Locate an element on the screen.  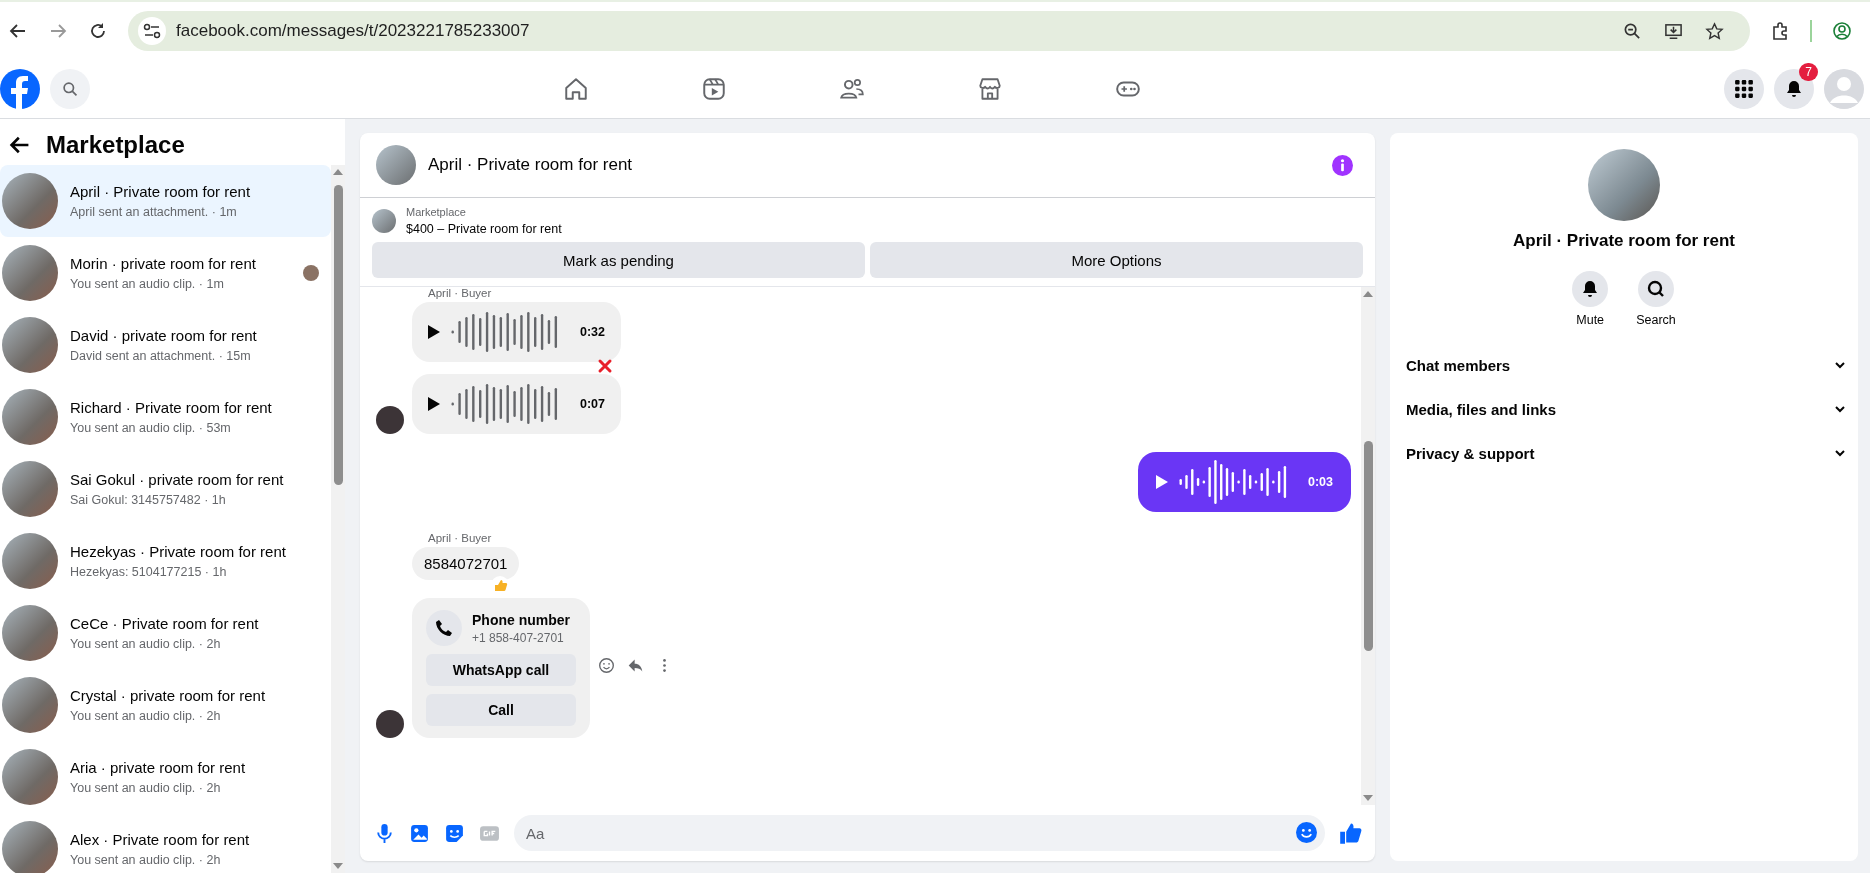
conversation-preview: April sent an attachment. · 1m is located at coordinates (154, 212).